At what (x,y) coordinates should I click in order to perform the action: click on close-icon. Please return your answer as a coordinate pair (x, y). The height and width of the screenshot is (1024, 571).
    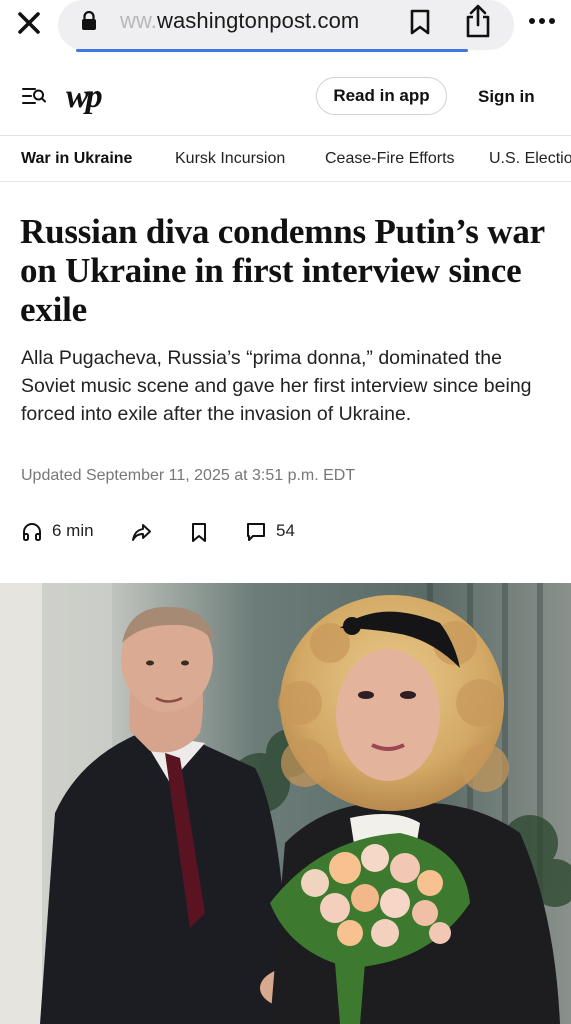
    Looking at the image, I should click on (29, 23).